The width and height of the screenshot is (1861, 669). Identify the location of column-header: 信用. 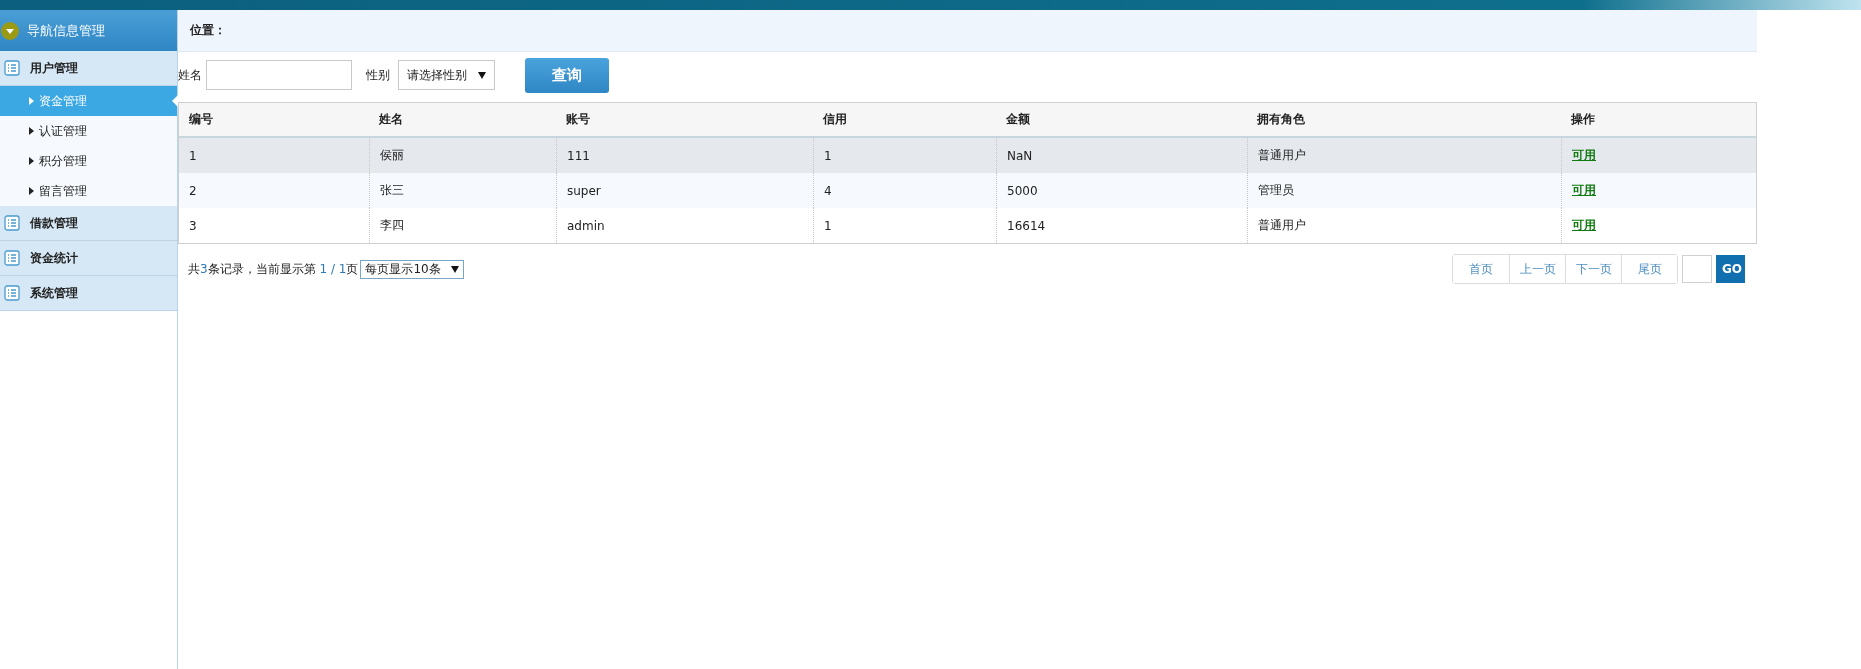
(834, 119).